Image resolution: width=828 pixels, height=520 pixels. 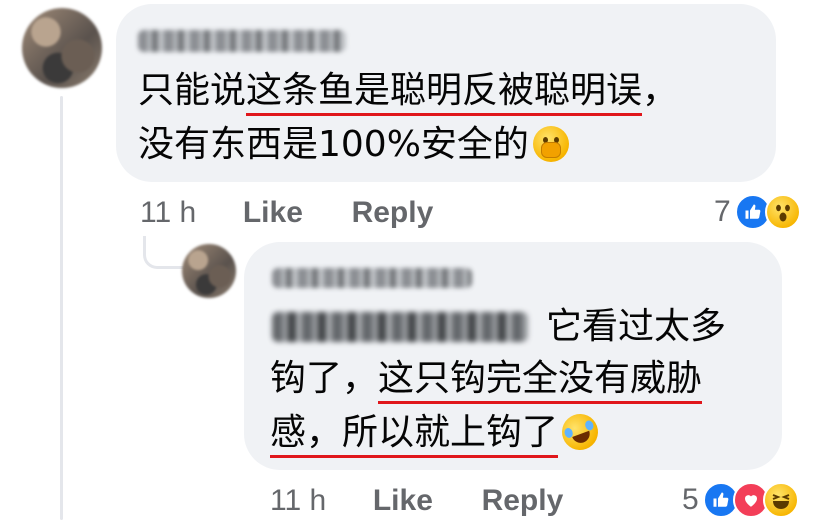 I want to click on comment-reaction-count: 7, so click(x=722, y=211).